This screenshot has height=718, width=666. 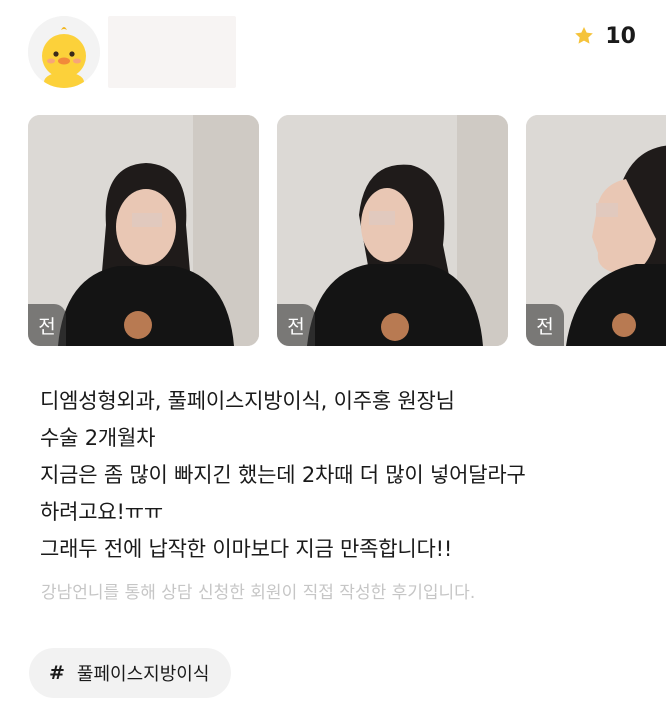 I want to click on review-line: 하려고요!ㅠㅠ, so click(x=101, y=512).